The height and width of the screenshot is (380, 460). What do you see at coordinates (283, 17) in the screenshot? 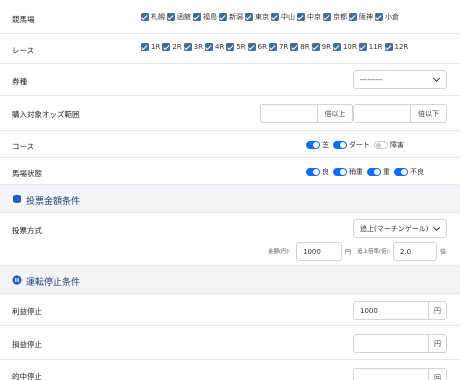
I see `venue-checkbox-nakayama: 中山` at bounding box center [283, 17].